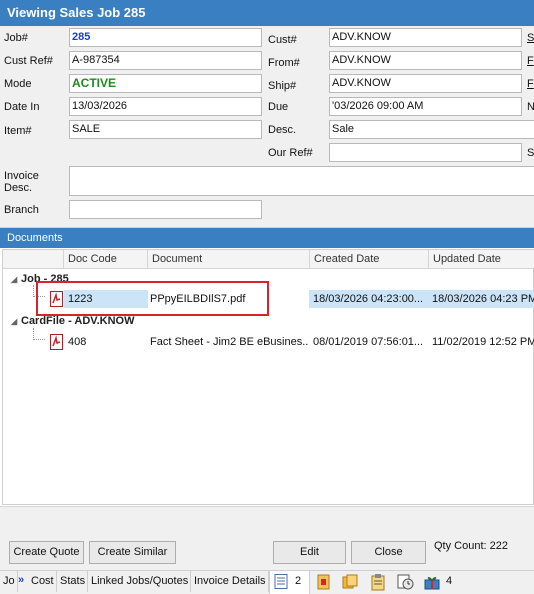 The width and height of the screenshot is (534, 594). I want to click on updated-date-cell: 18/03/2026 04:23 PM, so click(481, 299).